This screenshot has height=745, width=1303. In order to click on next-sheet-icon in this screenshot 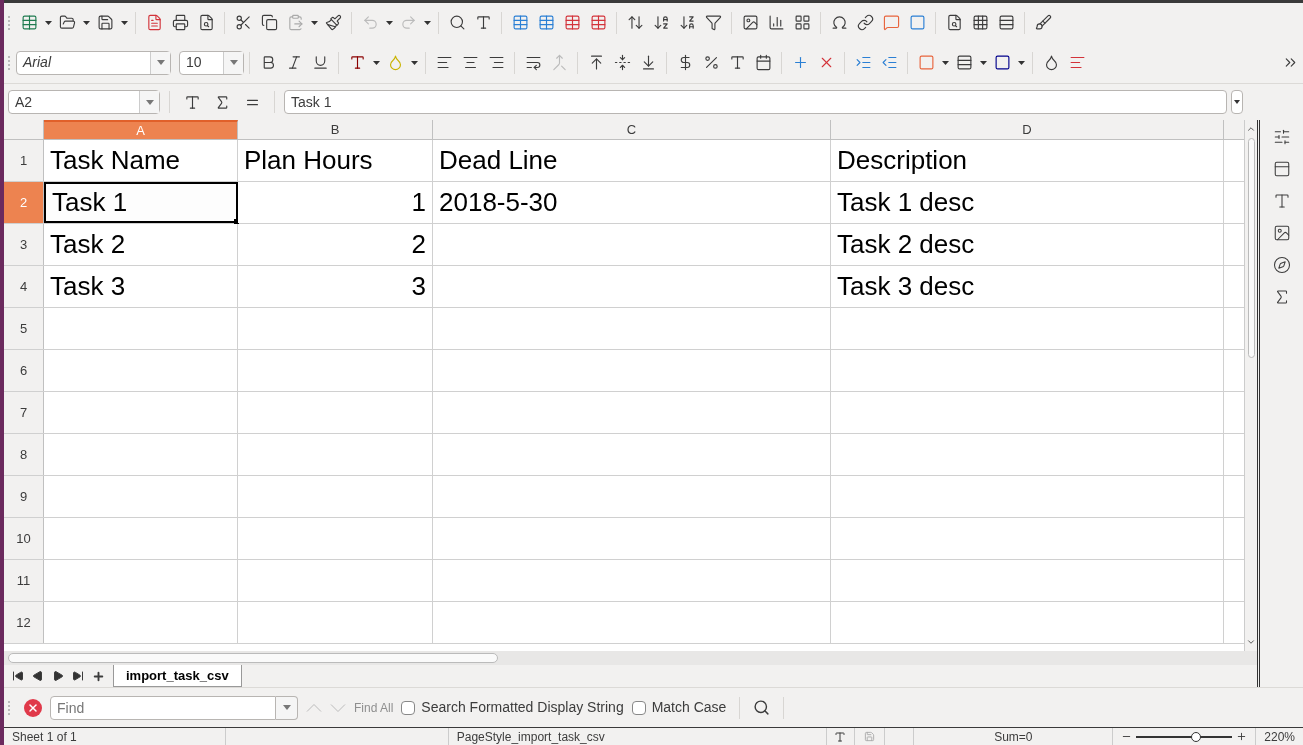, I will do `click(58, 676)`.